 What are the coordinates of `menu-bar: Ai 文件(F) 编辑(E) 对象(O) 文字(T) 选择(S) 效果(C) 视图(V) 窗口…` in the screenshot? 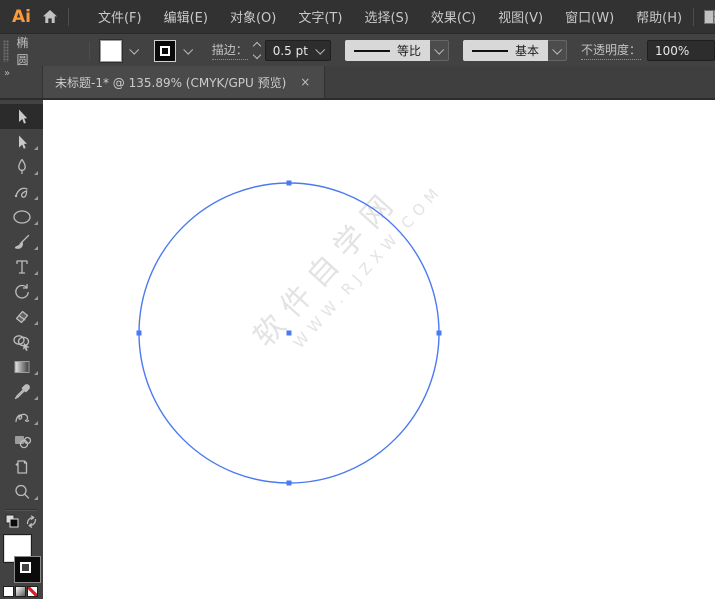 It's located at (357, 16).